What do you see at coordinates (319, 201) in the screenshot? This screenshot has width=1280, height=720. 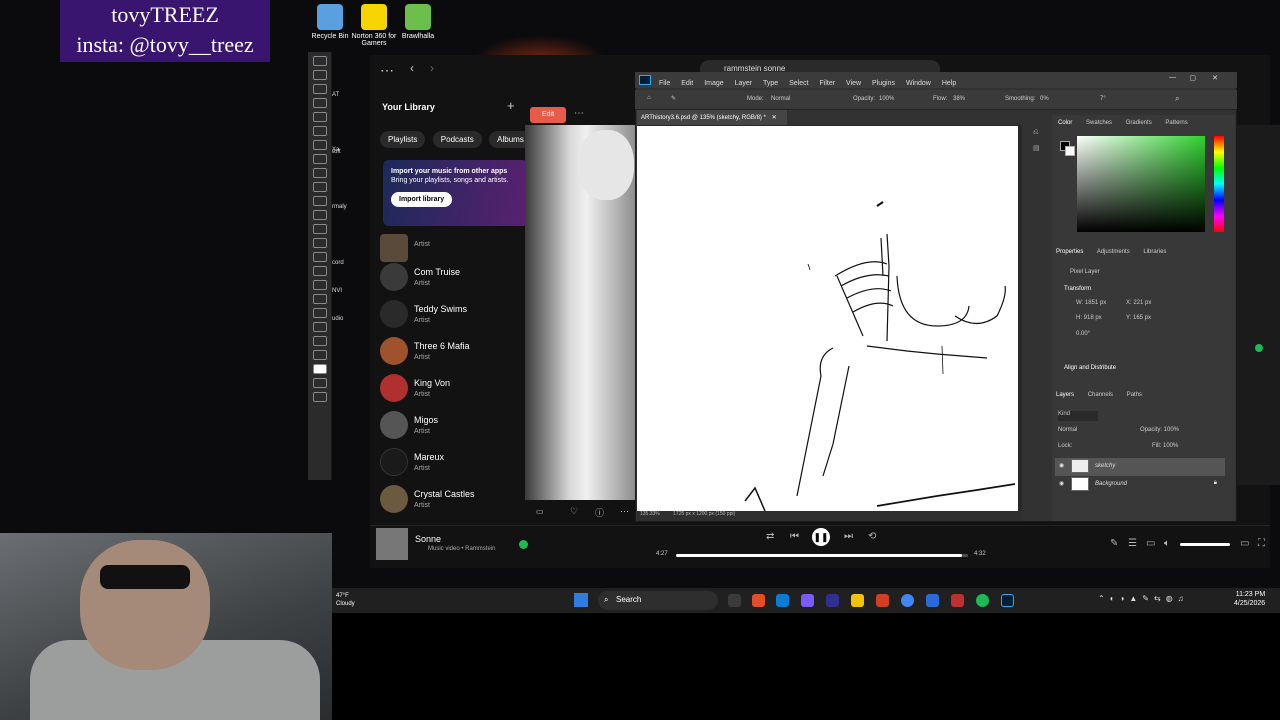 I see `history-brush-icon` at bounding box center [319, 201].